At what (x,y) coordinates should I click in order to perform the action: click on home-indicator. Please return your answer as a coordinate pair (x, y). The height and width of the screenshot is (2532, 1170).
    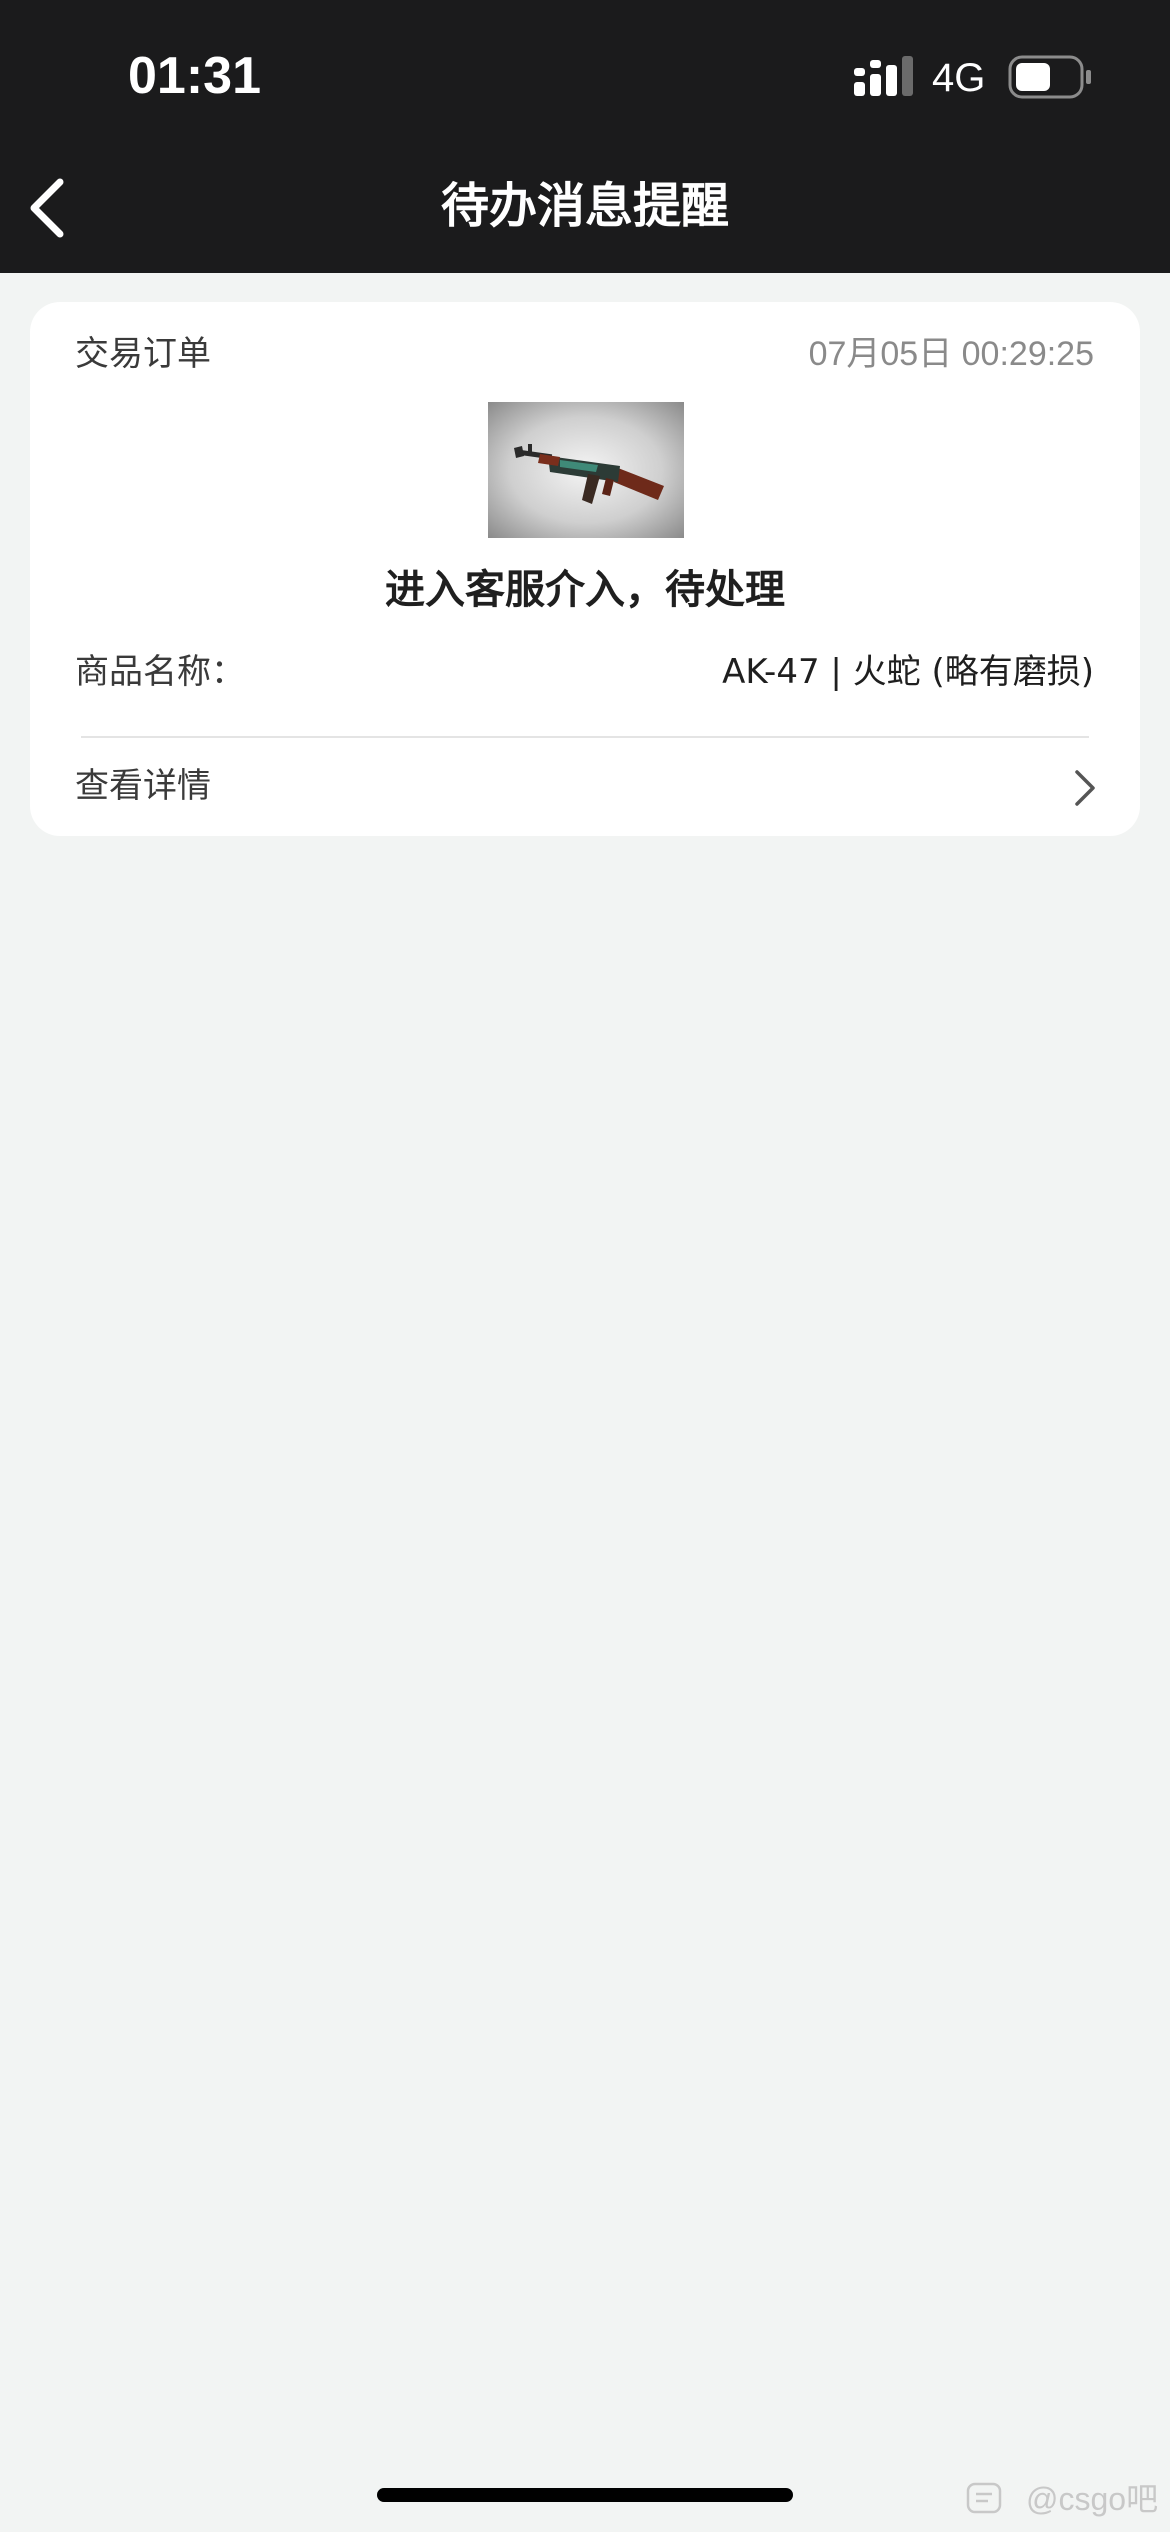
    Looking at the image, I should click on (585, 2495).